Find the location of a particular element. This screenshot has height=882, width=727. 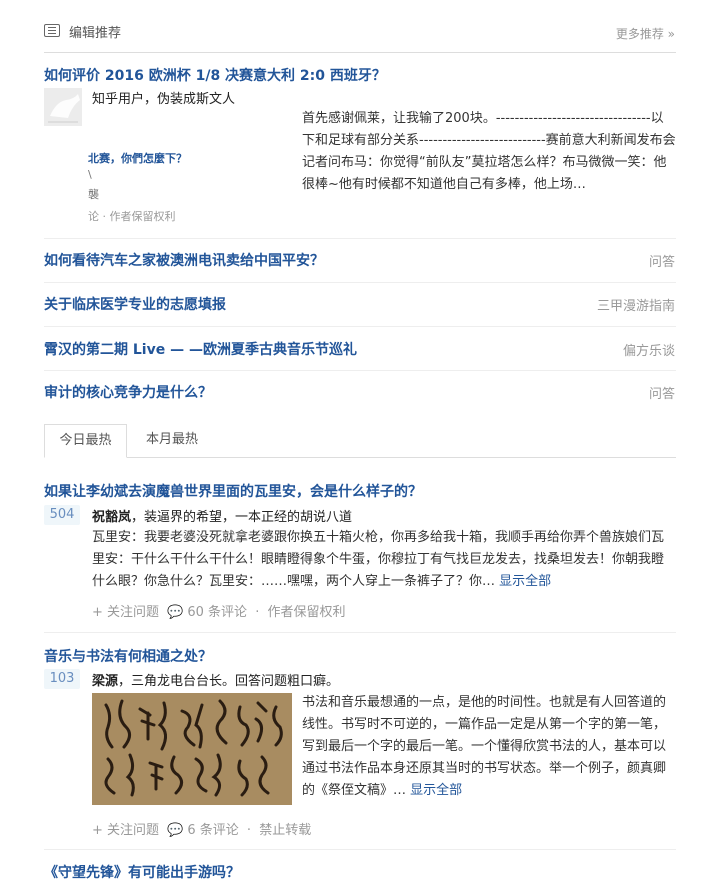

cover-meta: 论 · 作者保留权利 is located at coordinates (132, 216).